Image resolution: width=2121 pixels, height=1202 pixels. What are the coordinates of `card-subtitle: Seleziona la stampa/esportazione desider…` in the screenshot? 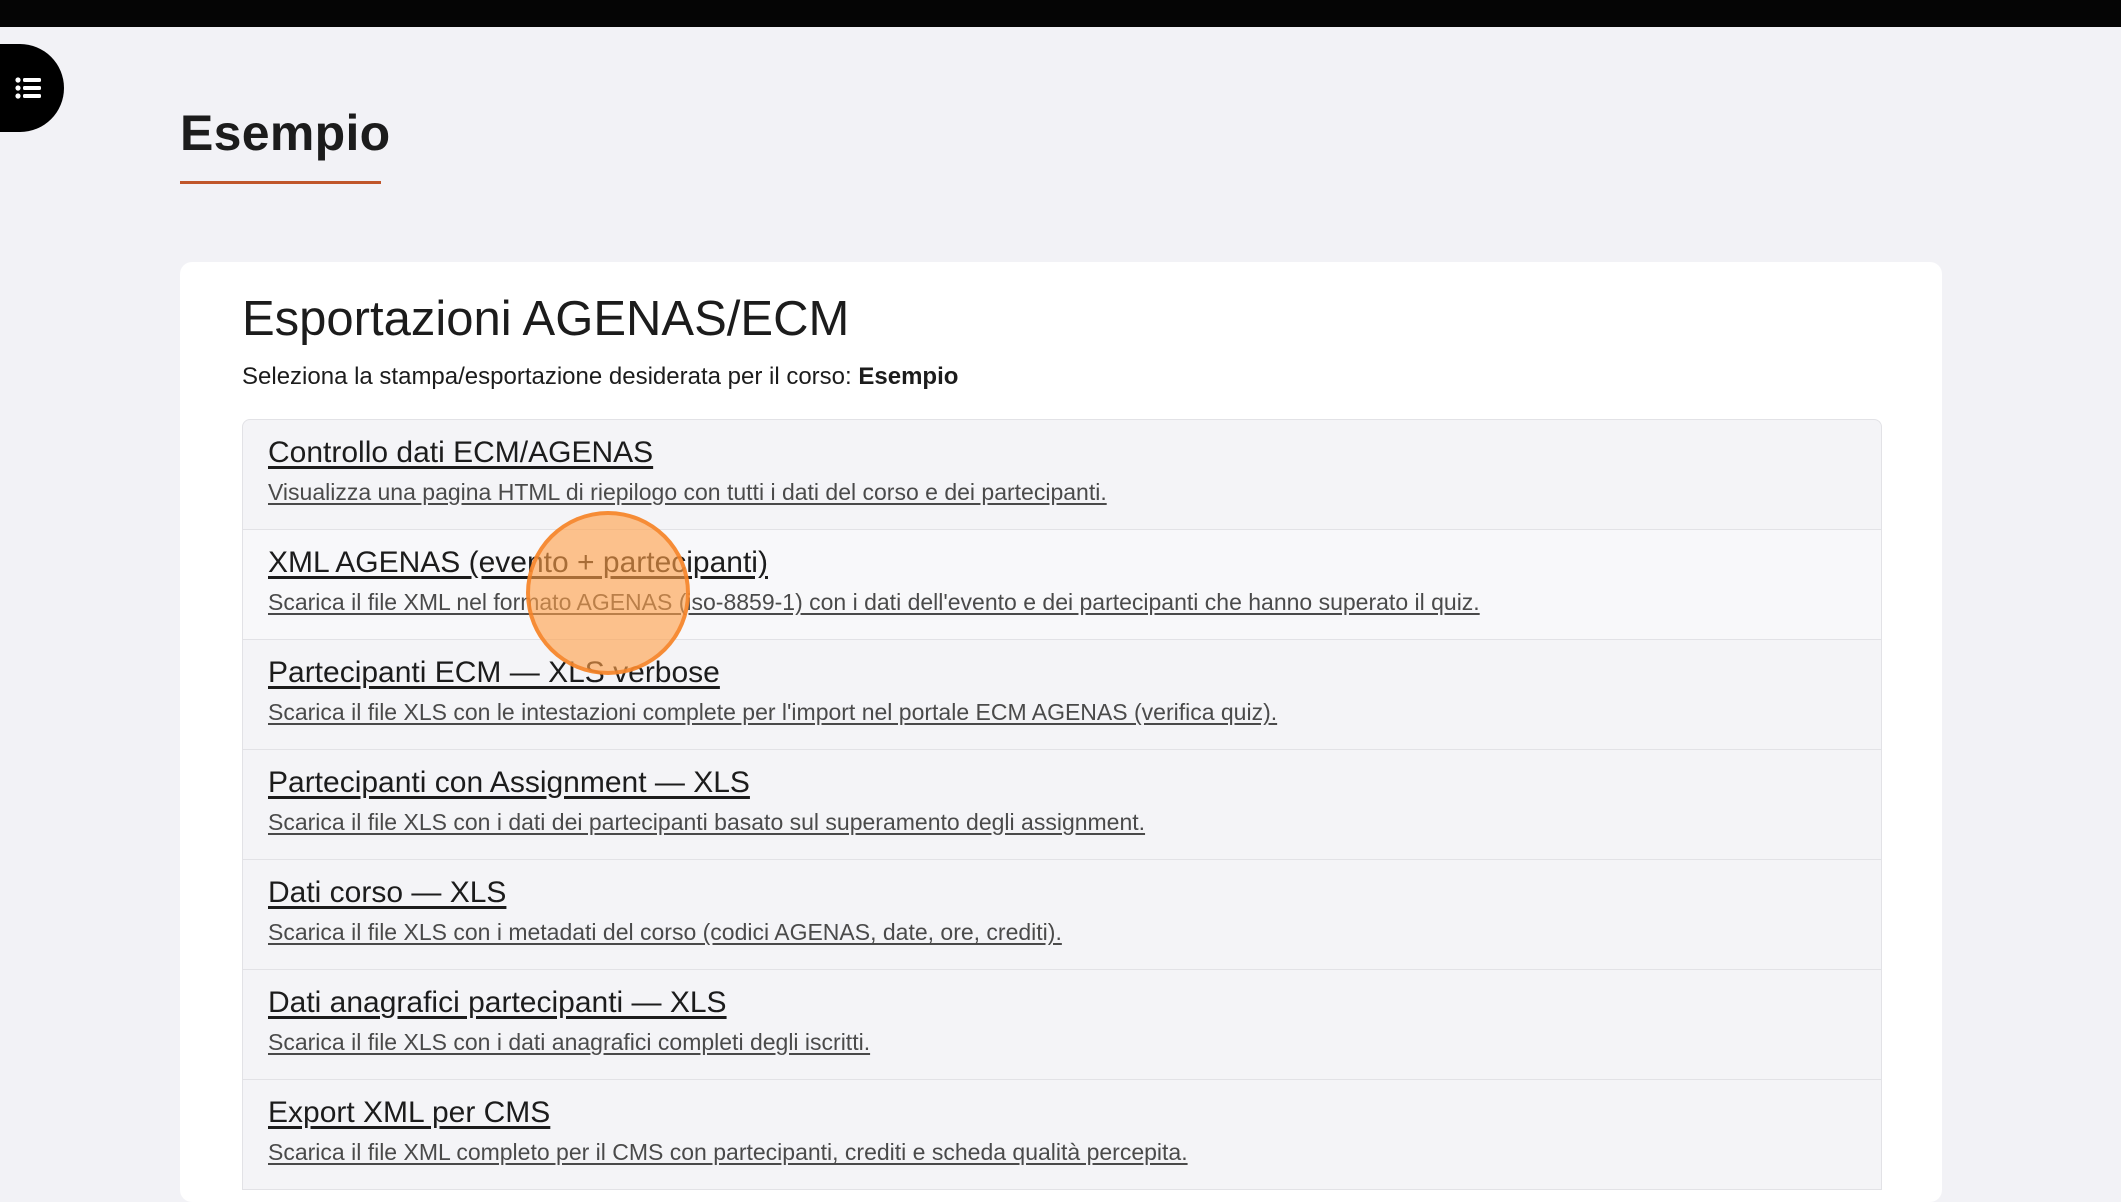 It's located at (600, 377).